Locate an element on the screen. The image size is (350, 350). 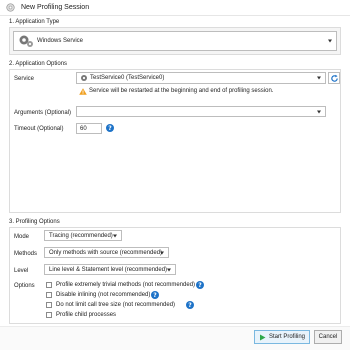
title-bar: New Profiling Session is located at coordinates (175, 8).